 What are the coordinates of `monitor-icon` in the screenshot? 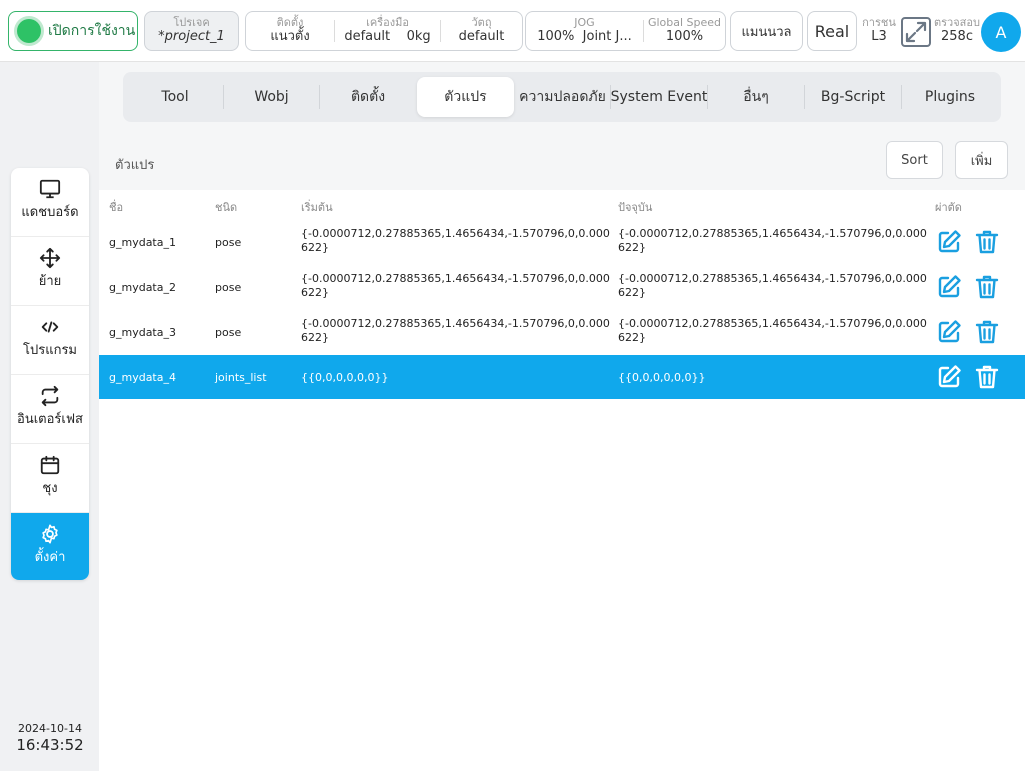 It's located at (50, 189).